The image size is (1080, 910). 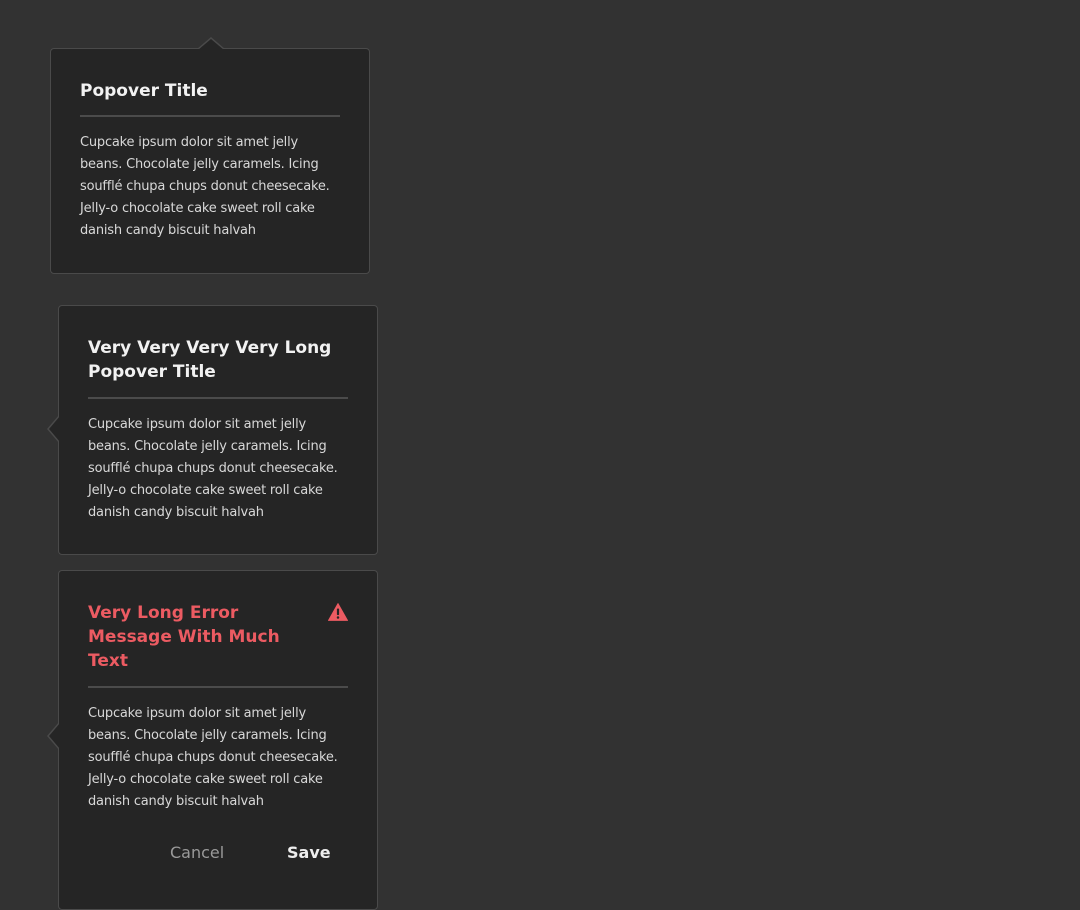 What do you see at coordinates (210, 360) in the screenshot?
I see `popover-title: Very Very Very Very Long Popover Title` at bounding box center [210, 360].